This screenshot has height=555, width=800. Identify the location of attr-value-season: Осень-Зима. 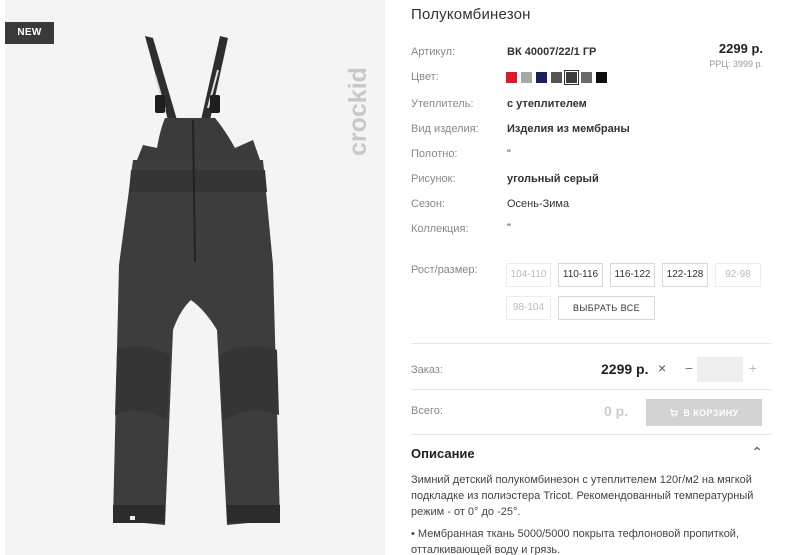
(538, 204).